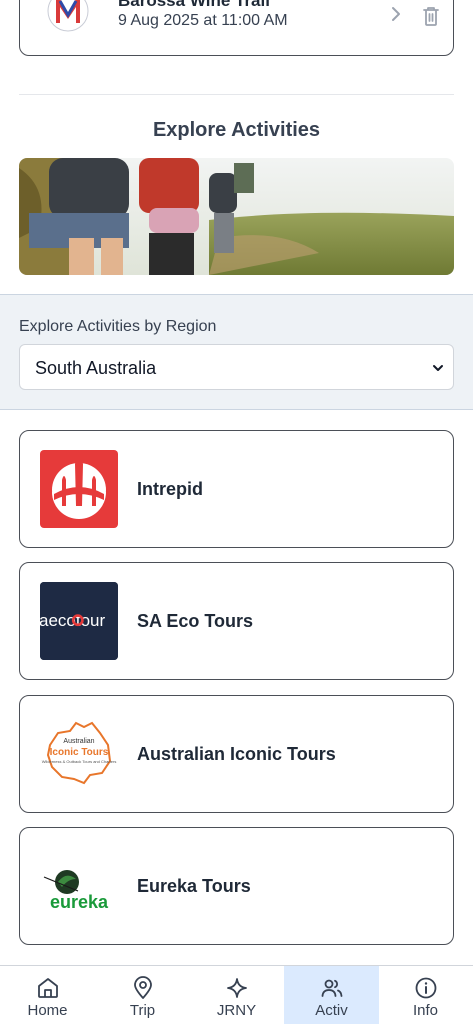 The height and width of the screenshot is (1024, 473). What do you see at coordinates (79, 621) in the screenshot?
I see `aecotour-logo: aecotour` at bounding box center [79, 621].